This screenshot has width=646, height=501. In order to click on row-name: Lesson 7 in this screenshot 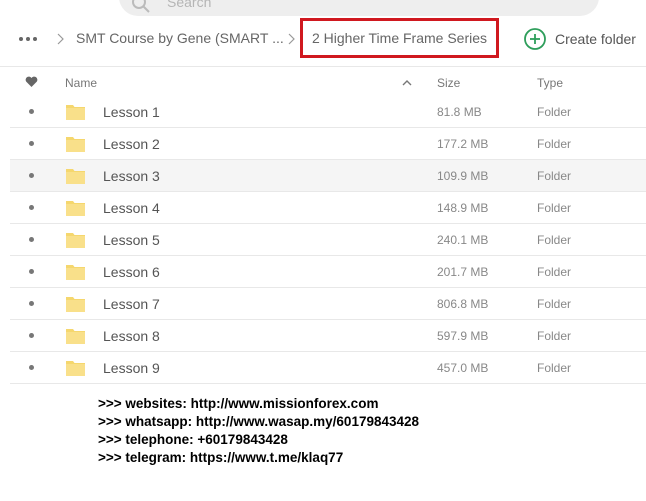, I will do `click(131, 304)`.